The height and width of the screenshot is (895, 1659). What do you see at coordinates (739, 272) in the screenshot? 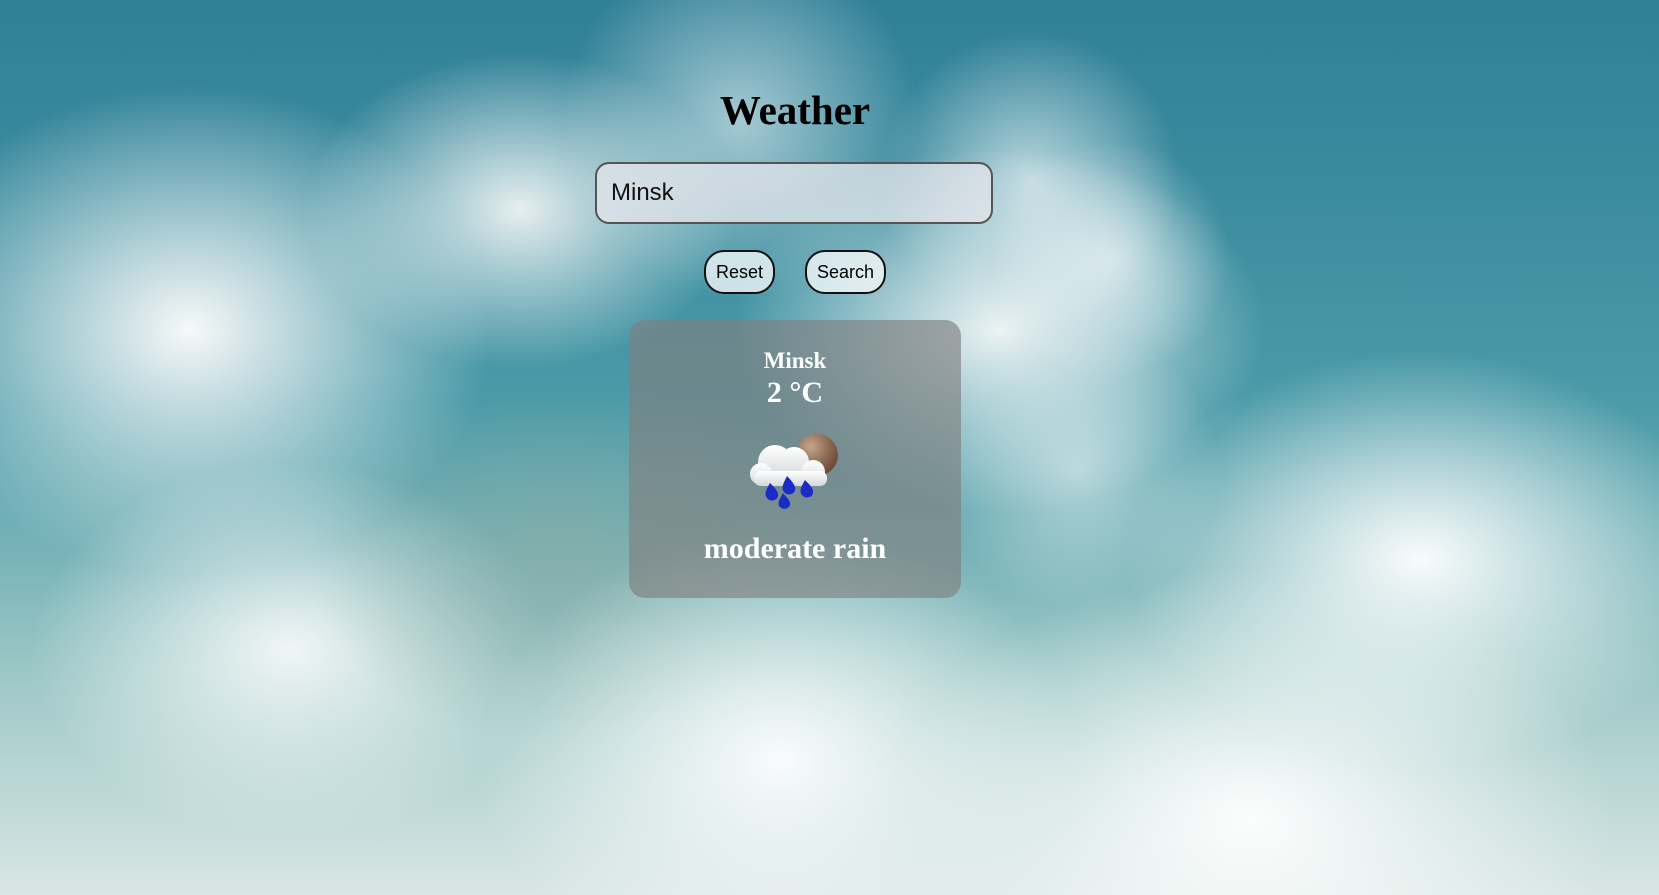
I see `reset-button: Reset` at bounding box center [739, 272].